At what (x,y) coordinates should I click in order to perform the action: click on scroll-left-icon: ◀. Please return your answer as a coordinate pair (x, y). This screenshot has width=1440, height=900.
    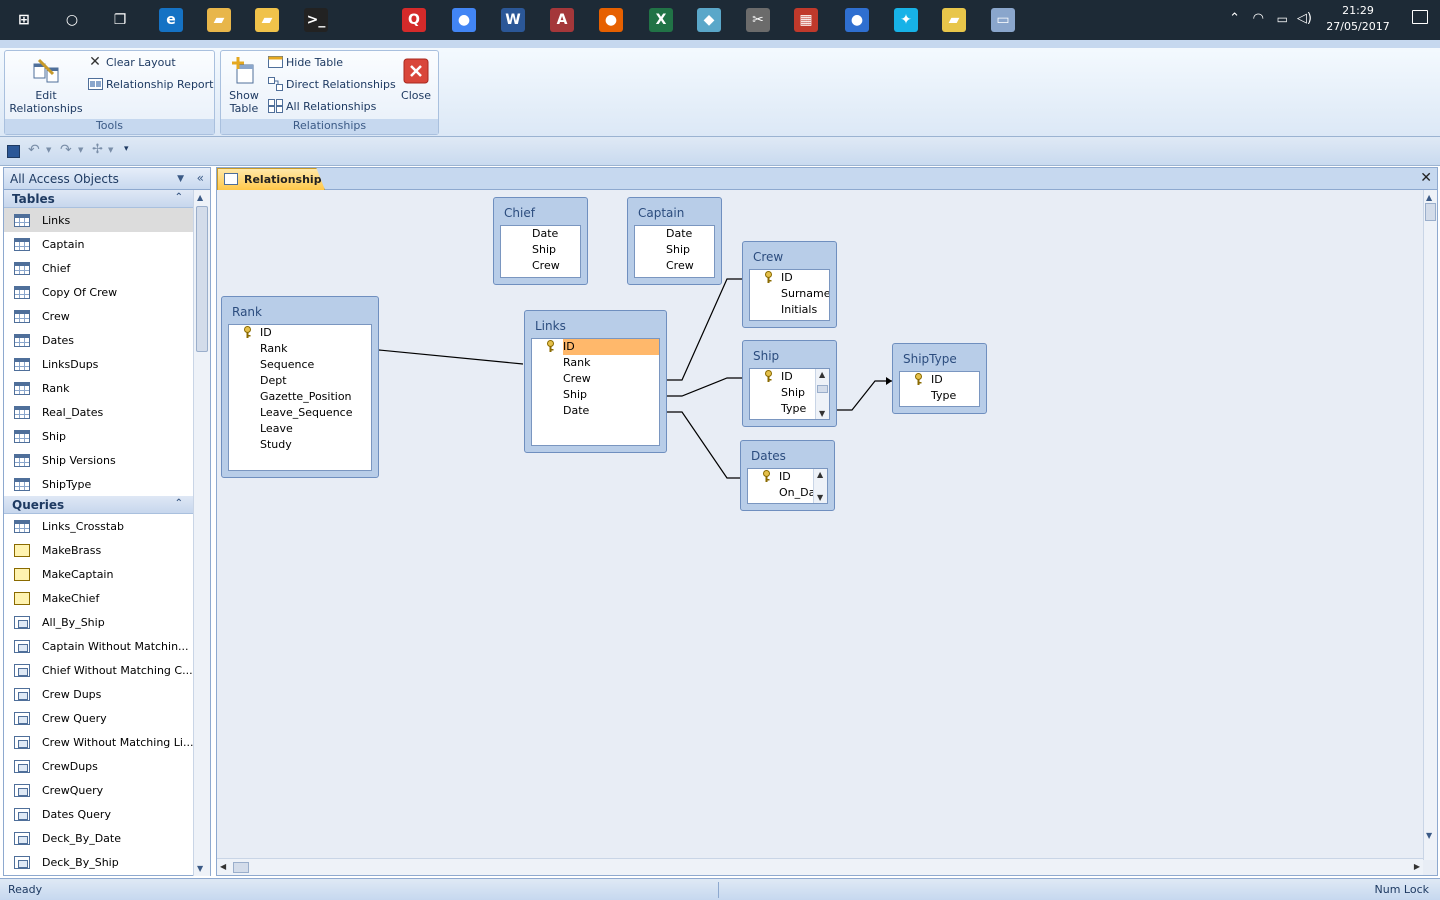
    Looking at the image, I should click on (223, 866).